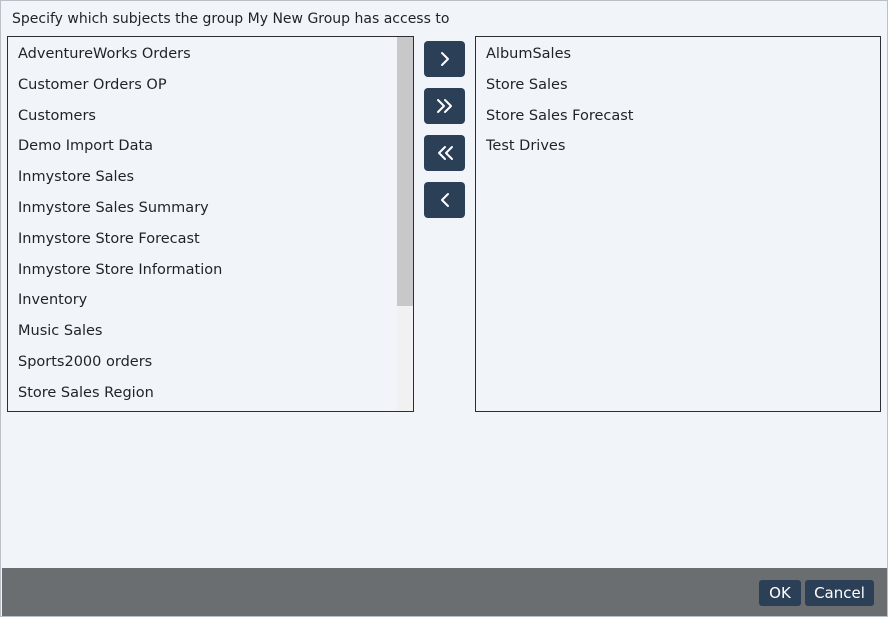 This screenshot has height=617, width=888. I want to click on double-chevron-right-icon, so click(444, 106).